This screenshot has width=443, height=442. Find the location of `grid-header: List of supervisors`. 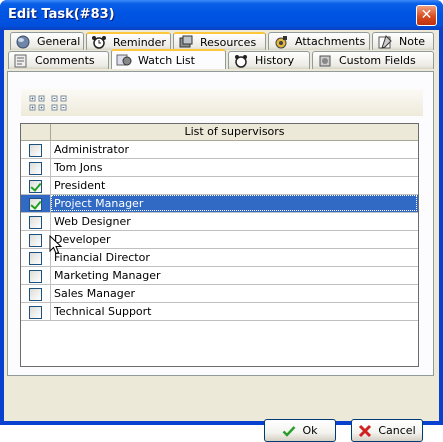

grid-header: List of supervisors is located at coordinates (219, 132).